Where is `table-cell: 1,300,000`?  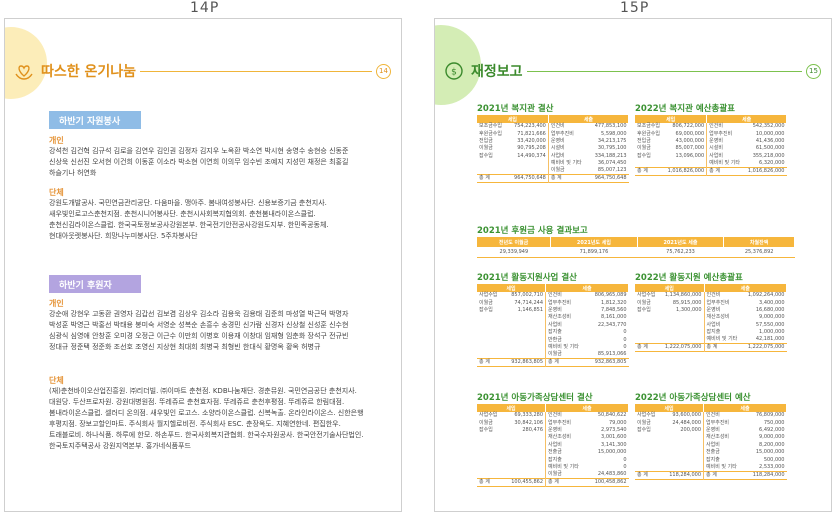
table-cell: 1,300,000 is located at coordinates (682, 310).